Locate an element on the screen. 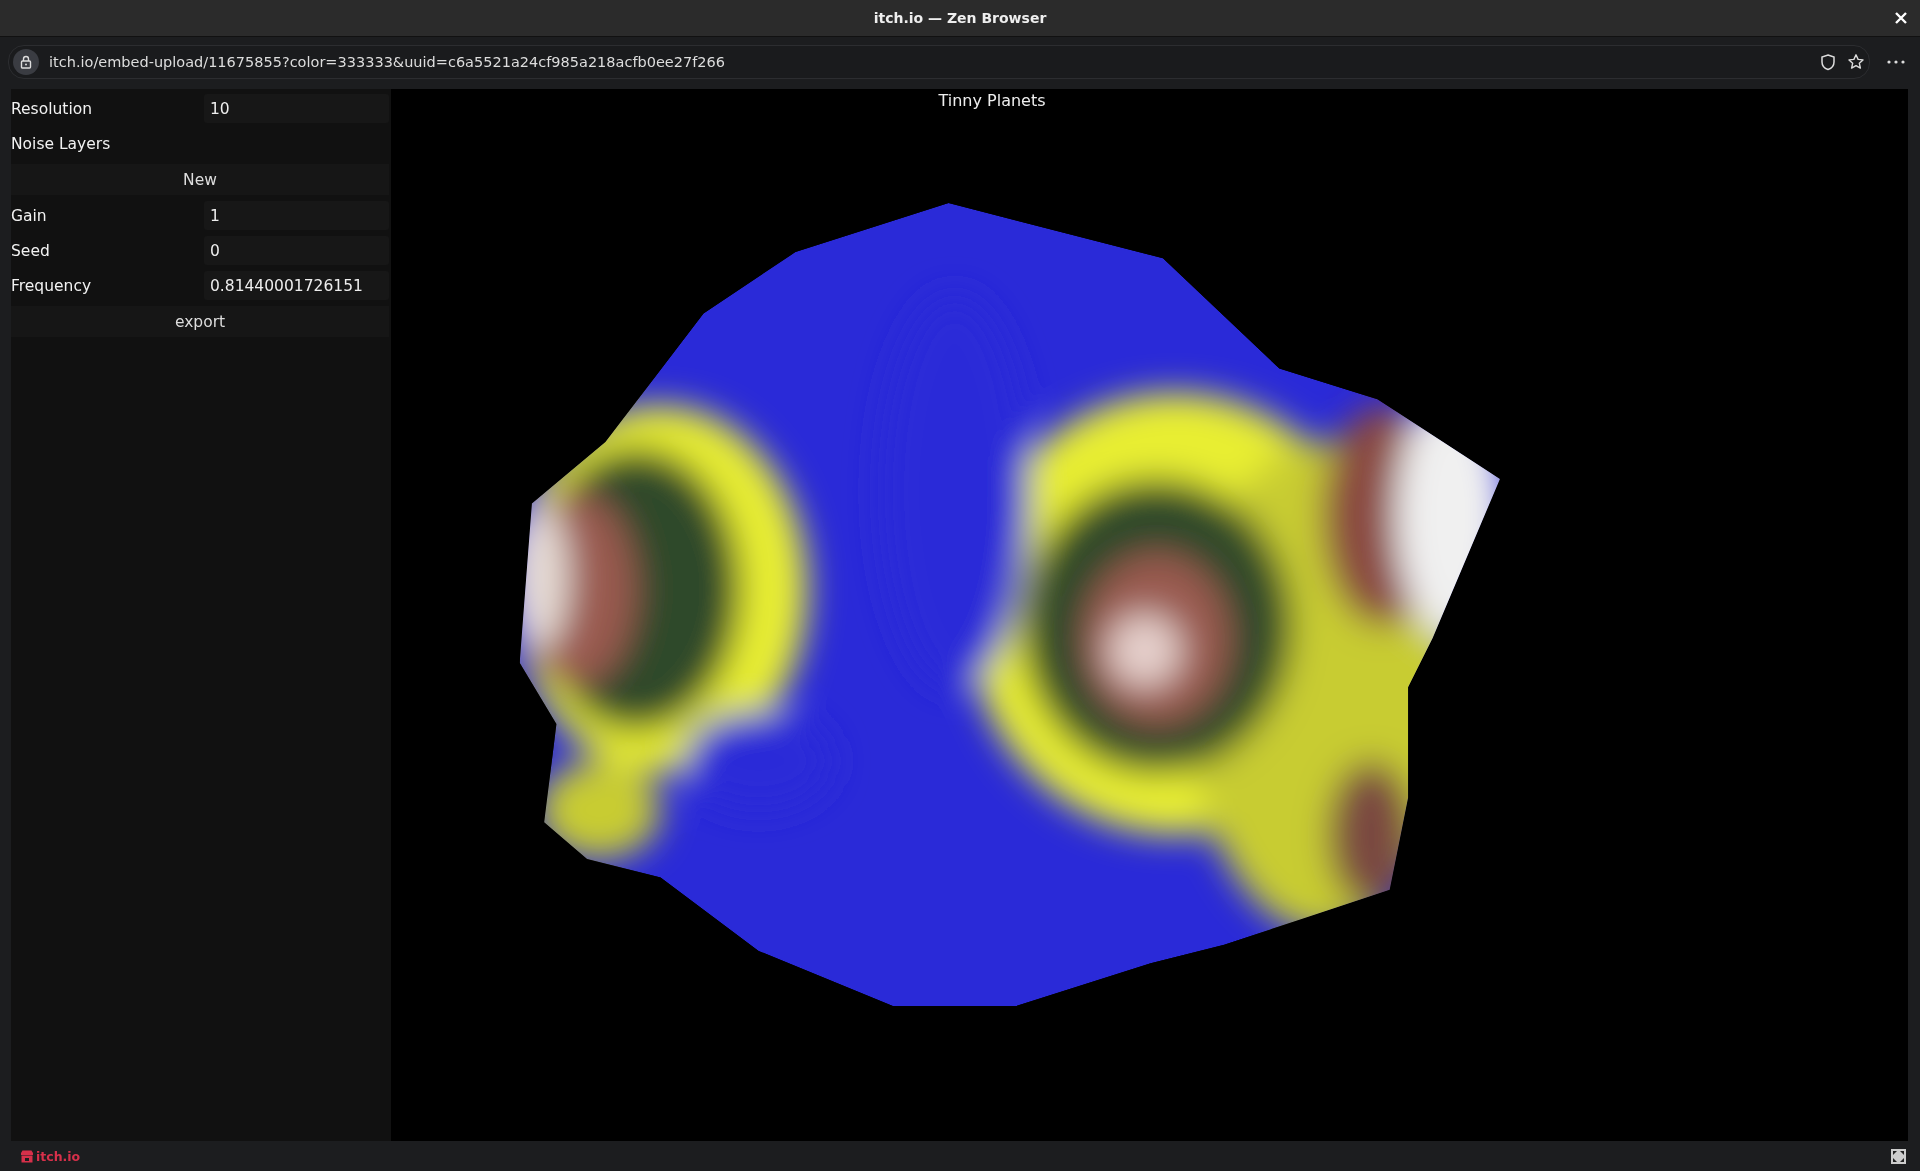  fullscreen-icon is located at coordinates (1898, 1156).